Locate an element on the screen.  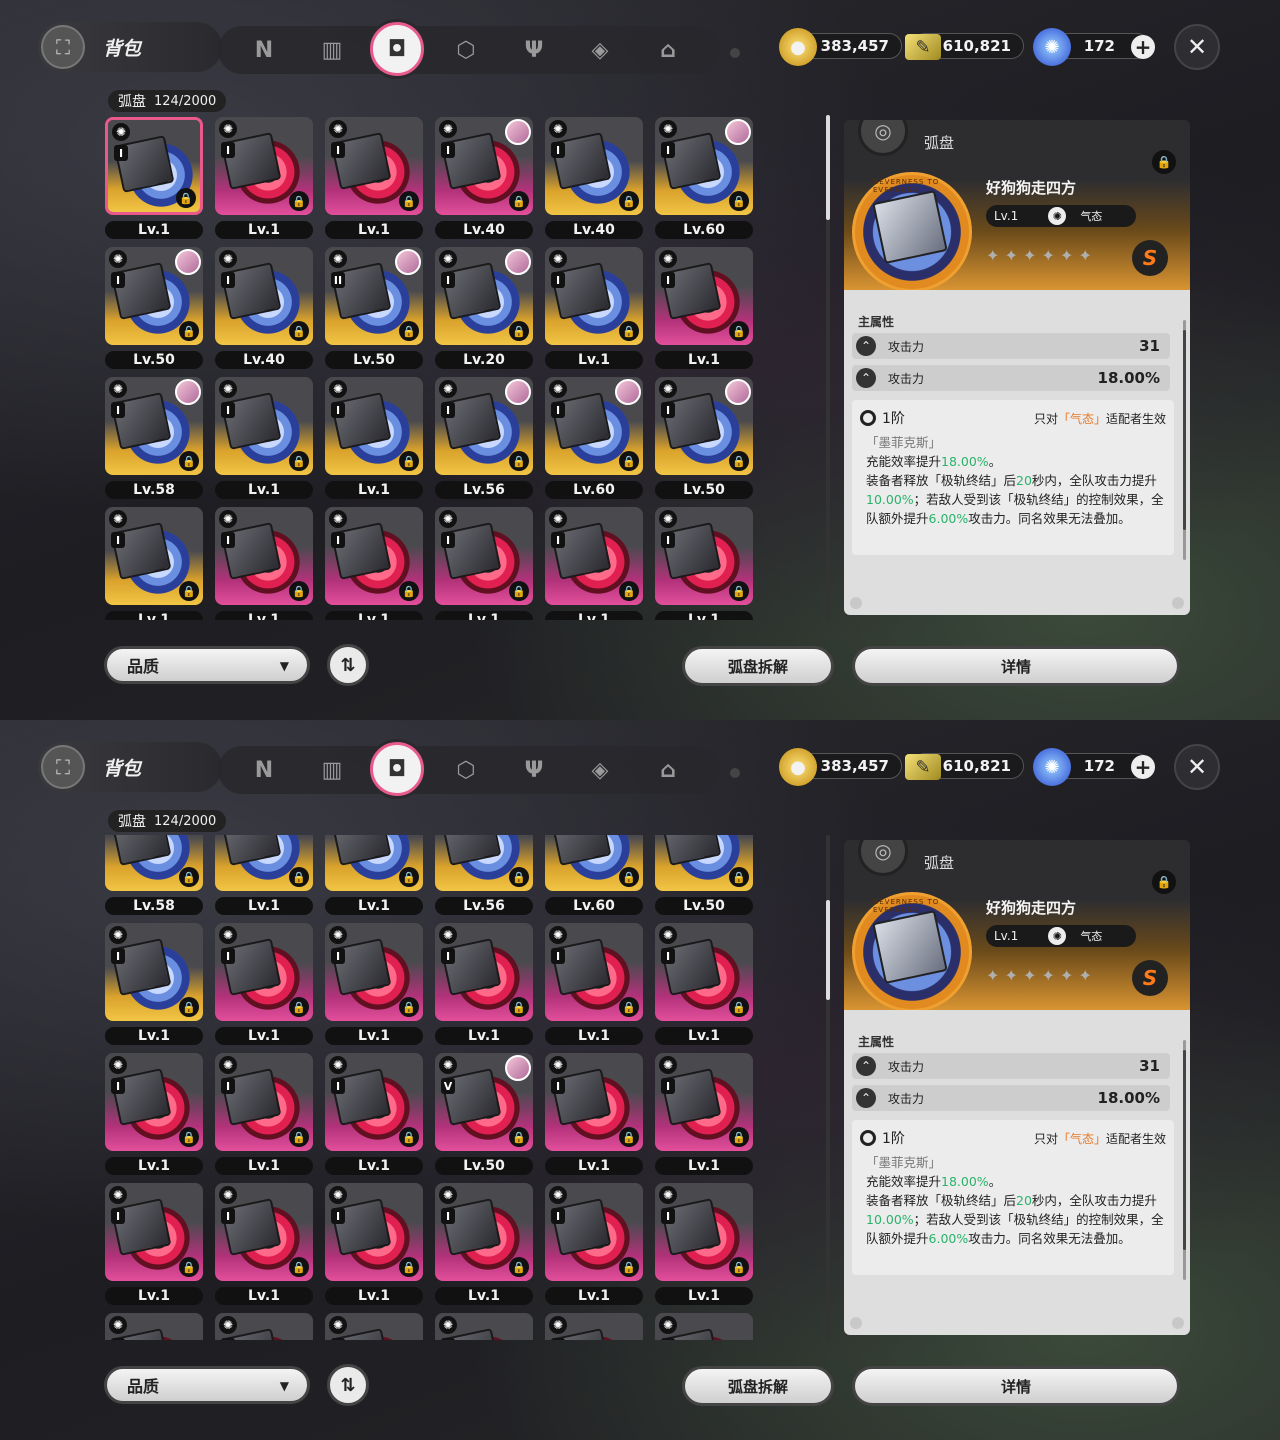
disc-card: ✺ II 🔒 is located at coordinates (374, 296).